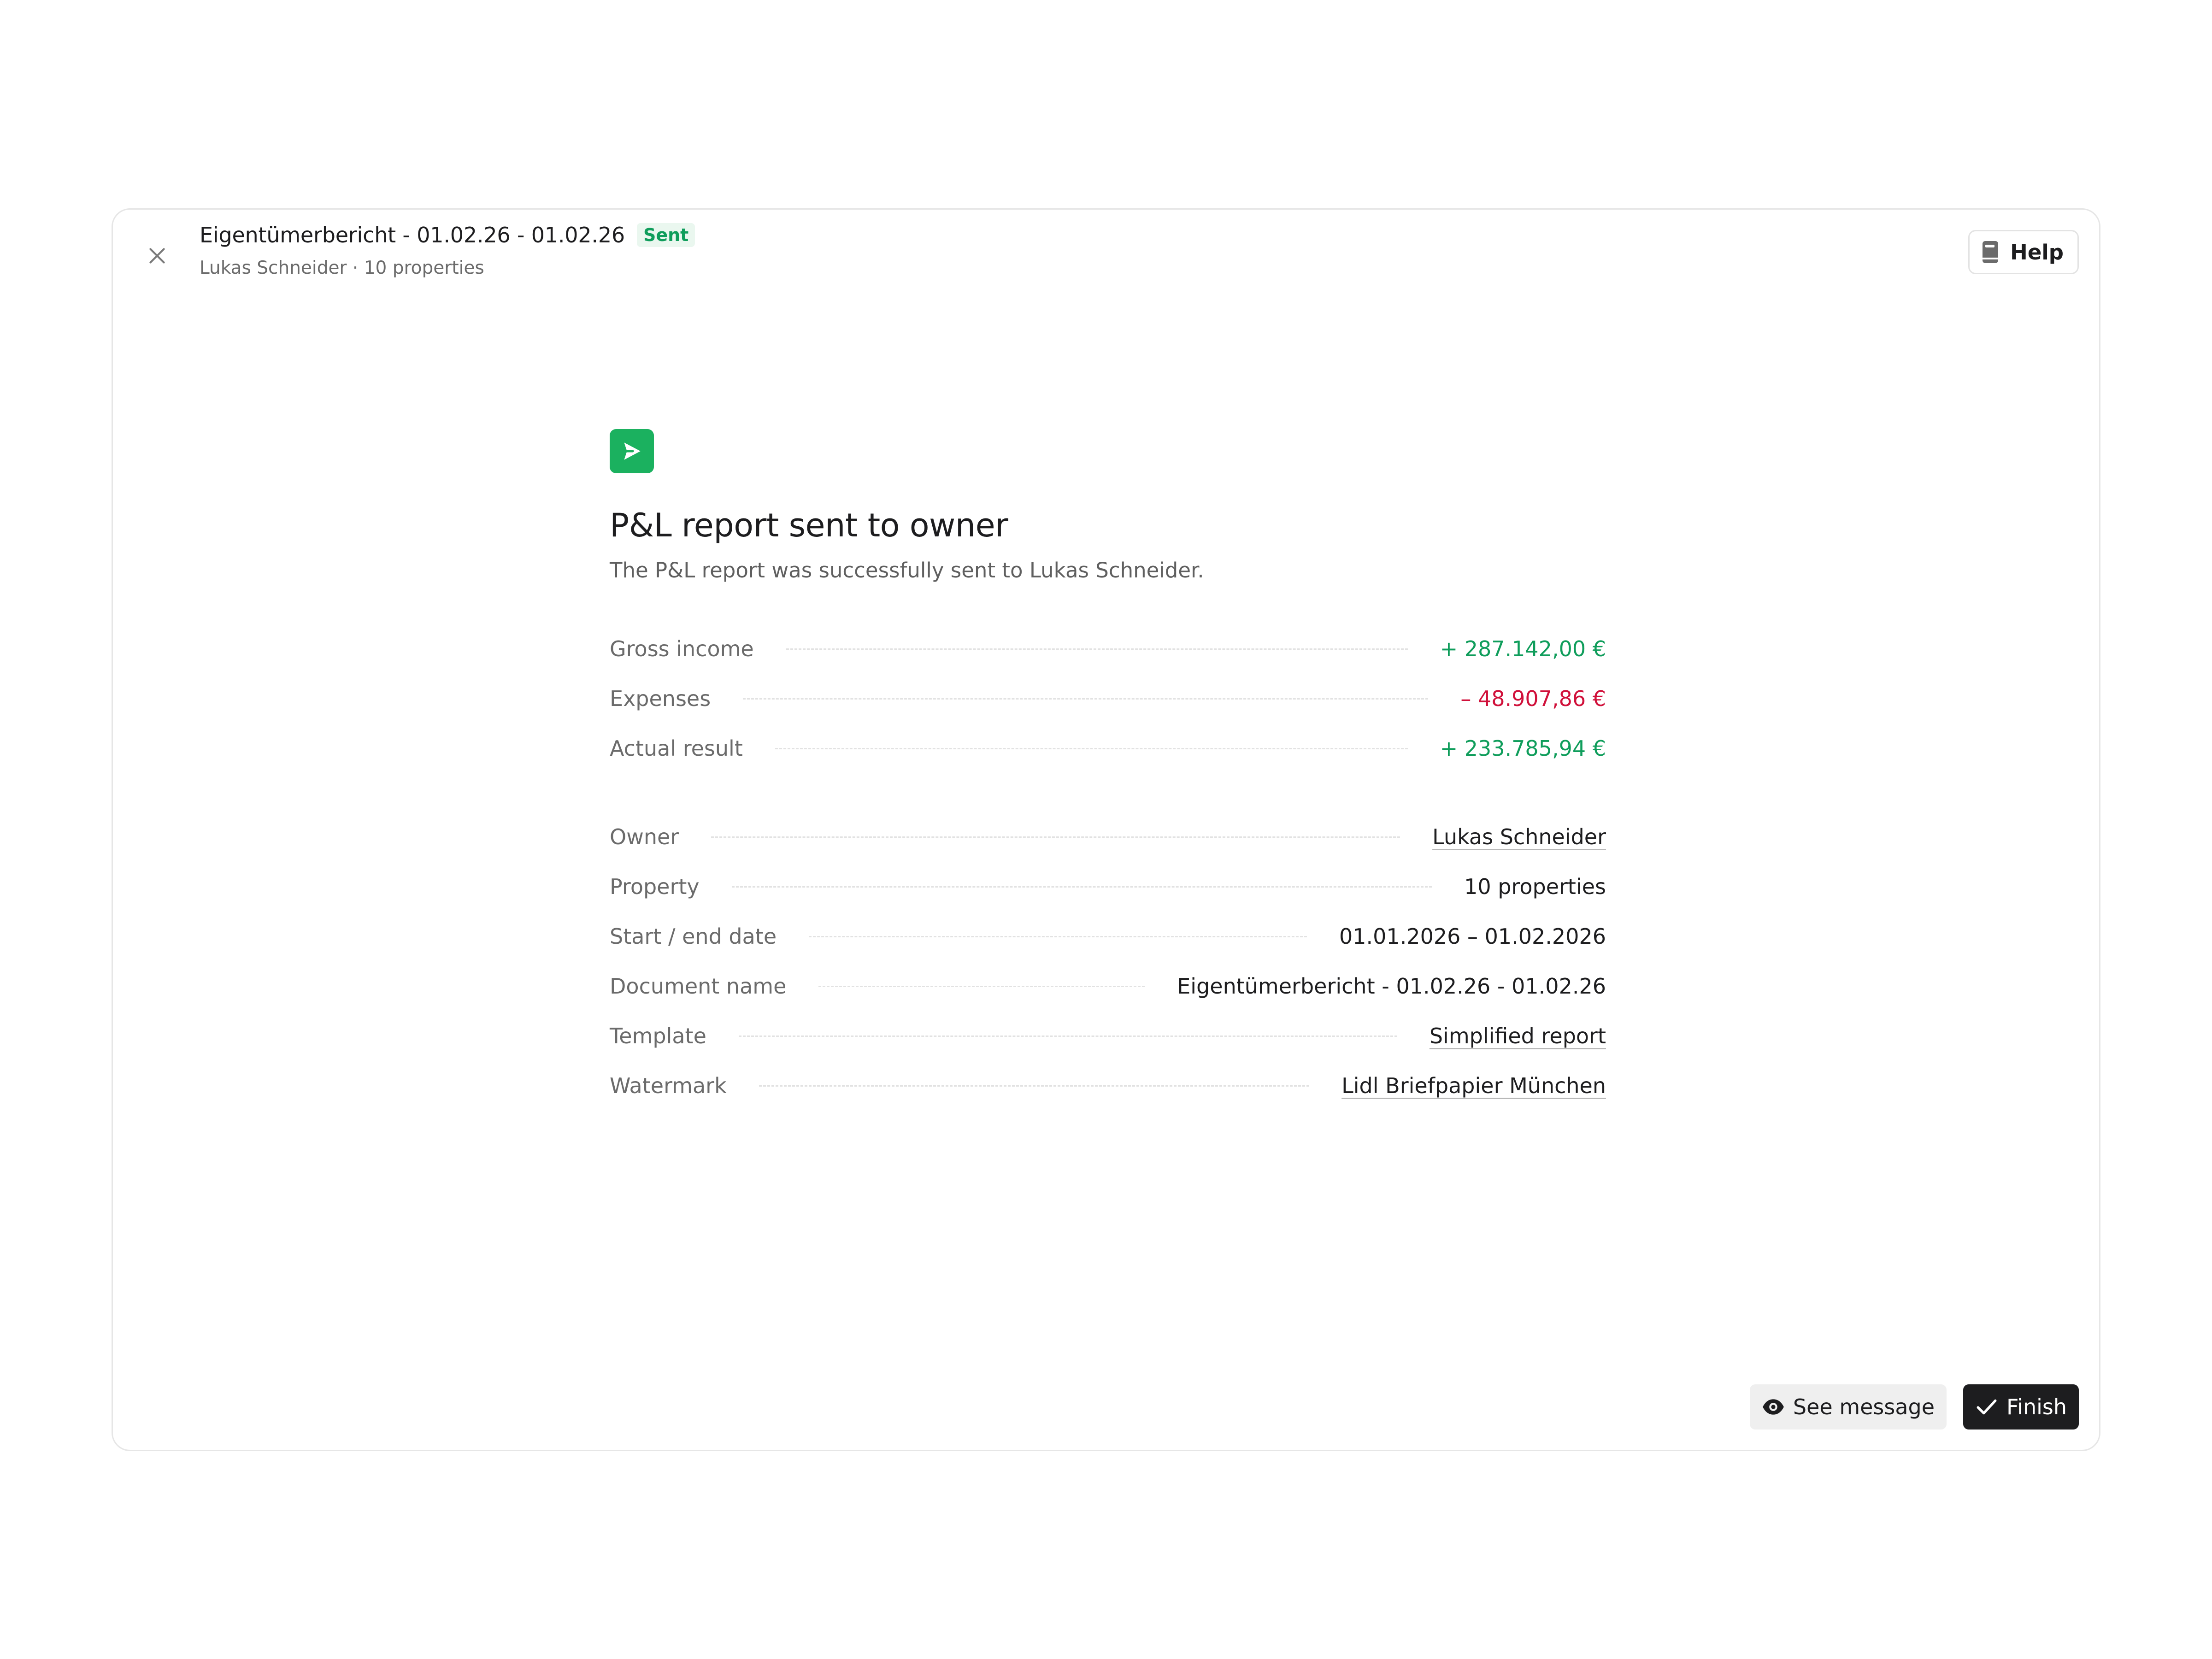 The height and width of the screenshot is (1659, 2212). Describe the element at coordinates (1523, 648) in the screenshot. I see `row-value: + 287.142,00 €` at that location.